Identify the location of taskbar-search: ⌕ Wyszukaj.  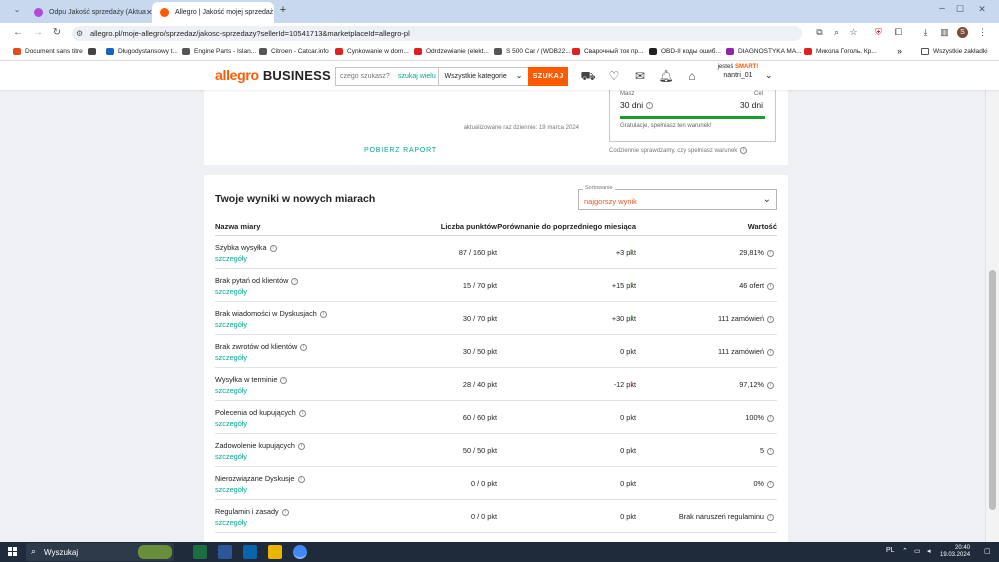
(100, 552).